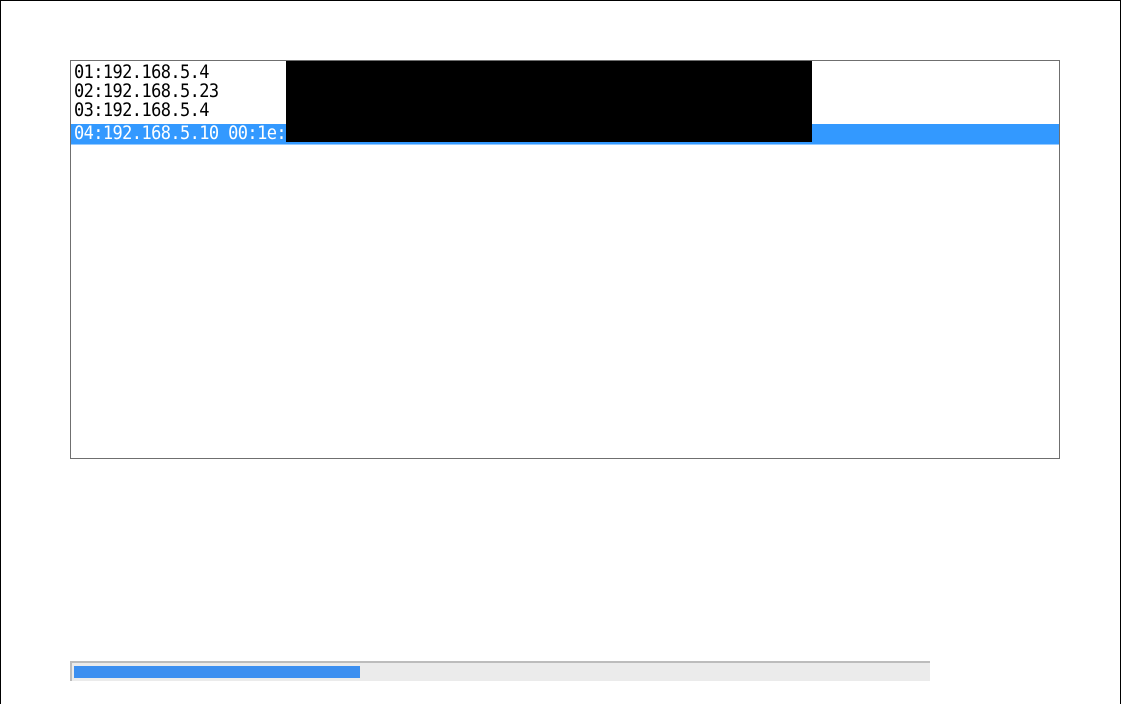  I want to click on redaction-block, so click(549, 101).